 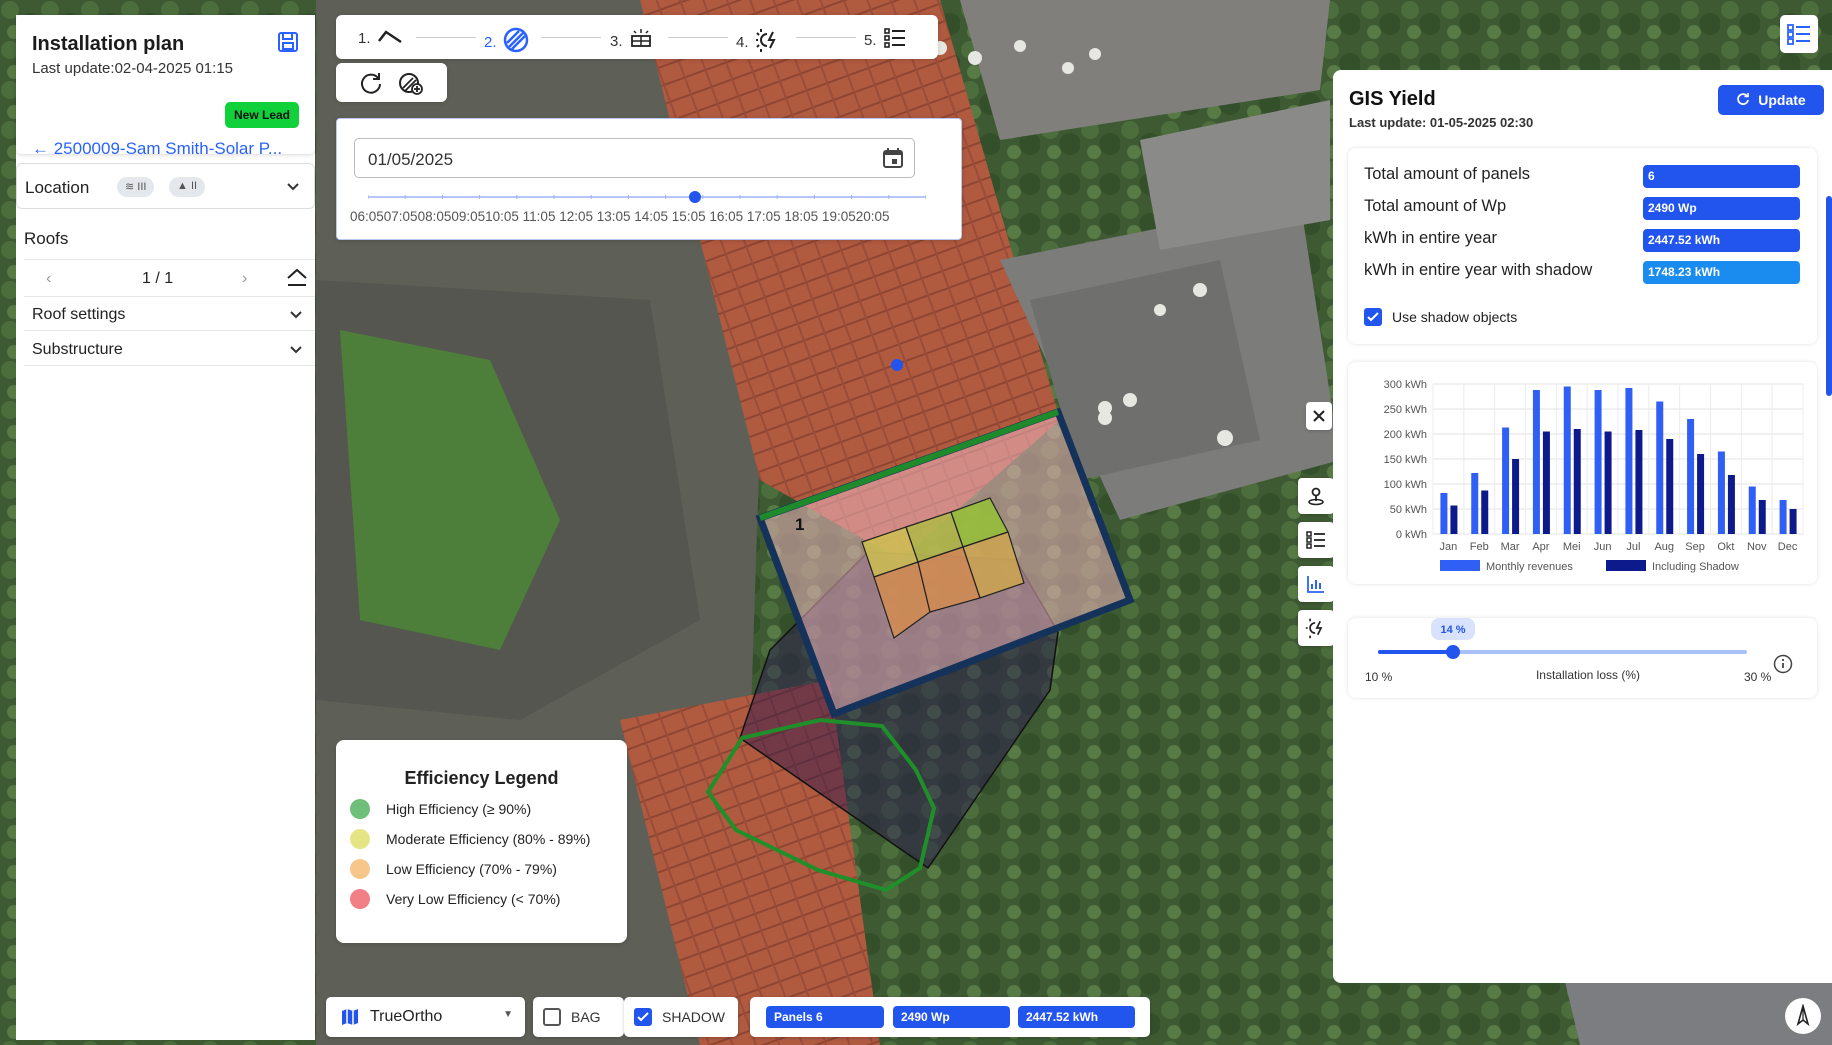 I want to click on shadow-toggle: SHADOW, so click(x=681, y=1017).